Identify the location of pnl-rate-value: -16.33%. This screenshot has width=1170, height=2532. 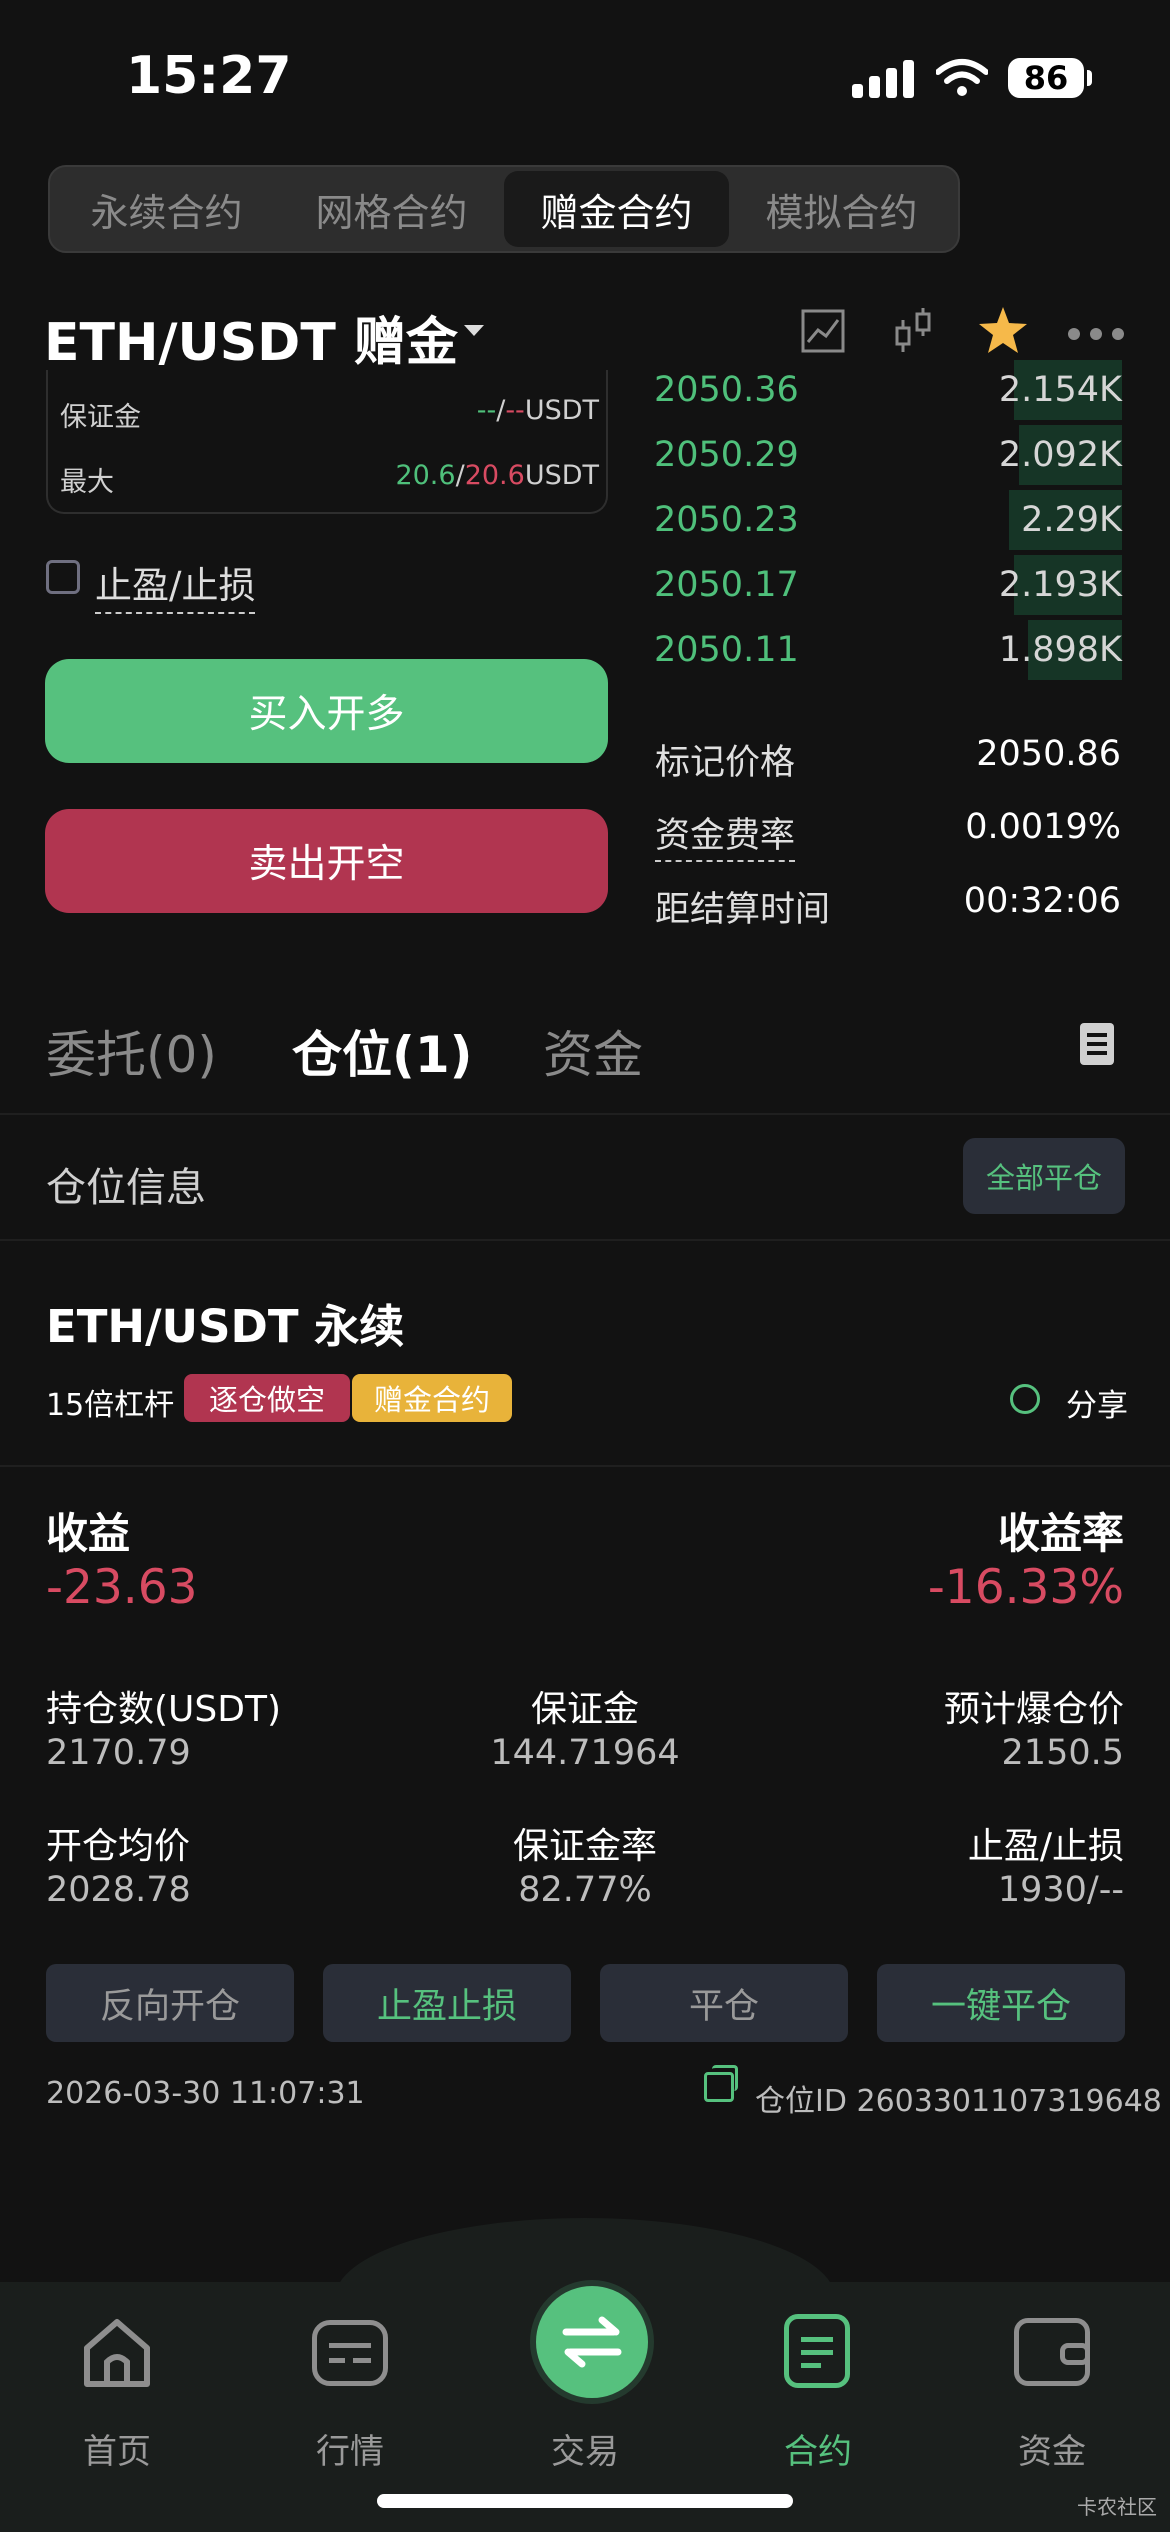
(1025, 1587).